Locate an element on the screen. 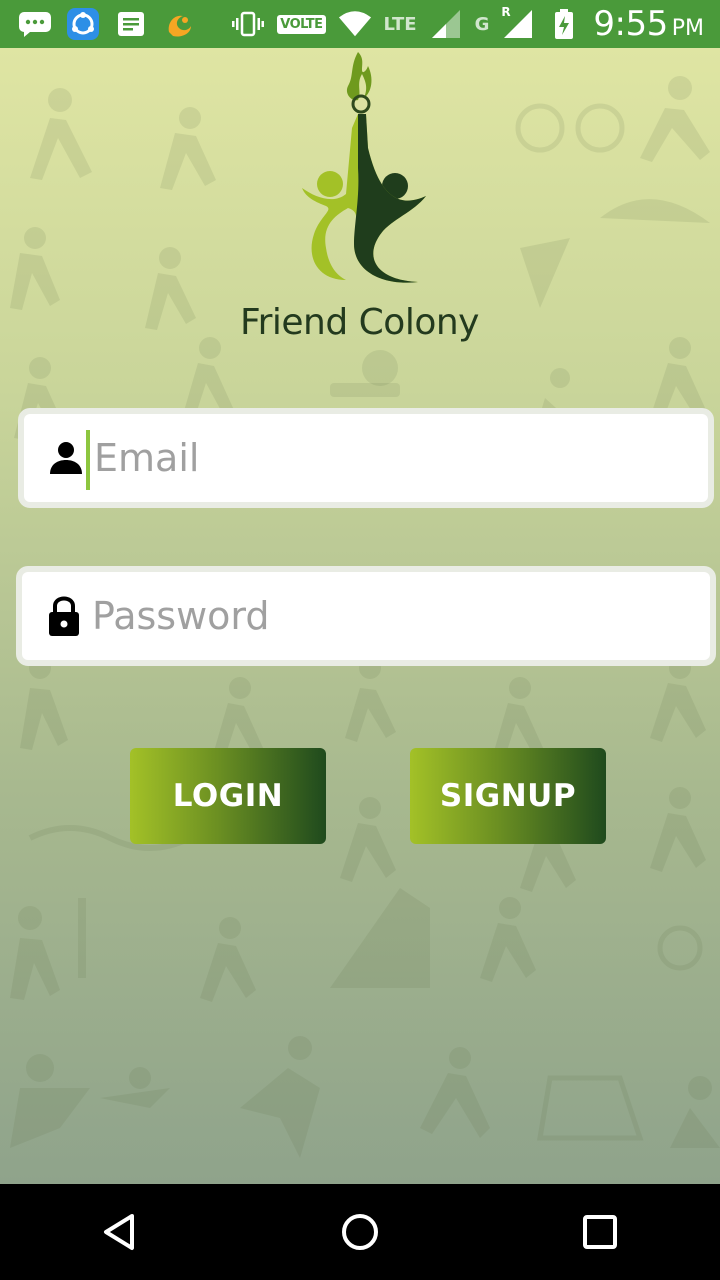 Image resolution: width=720 pixels, height=1280 pixels. email-input is located at coordinates (389, 458).